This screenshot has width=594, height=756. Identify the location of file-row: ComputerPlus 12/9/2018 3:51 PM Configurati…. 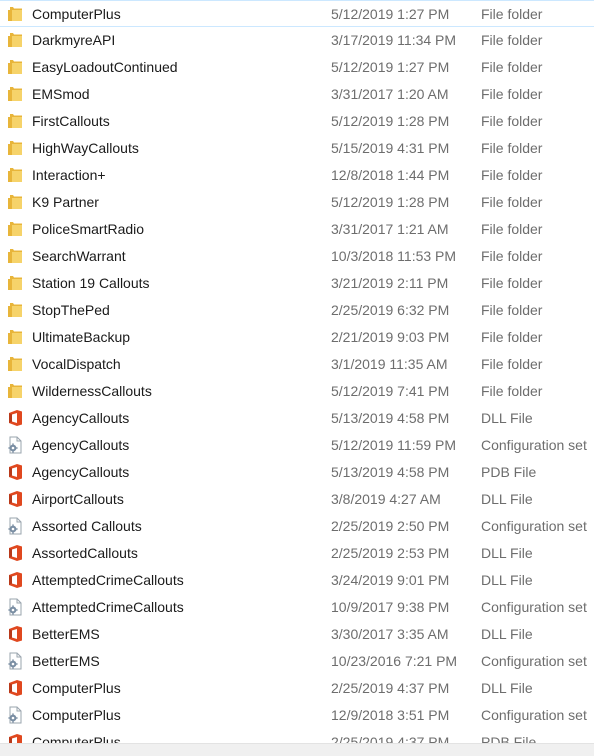
(297, 715).